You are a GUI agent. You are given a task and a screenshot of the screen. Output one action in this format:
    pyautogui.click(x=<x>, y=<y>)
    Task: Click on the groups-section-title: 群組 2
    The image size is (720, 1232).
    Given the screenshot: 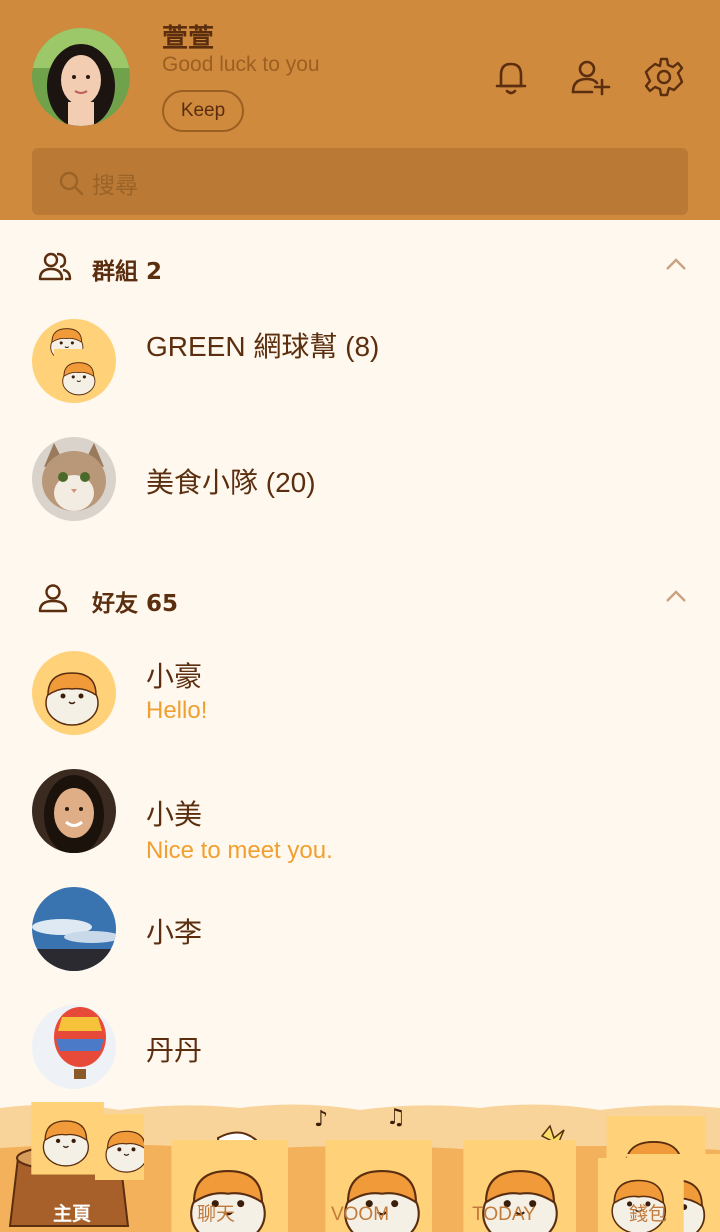 What is the action you would take?
    pyautogui.click(x=127, y=272)
    